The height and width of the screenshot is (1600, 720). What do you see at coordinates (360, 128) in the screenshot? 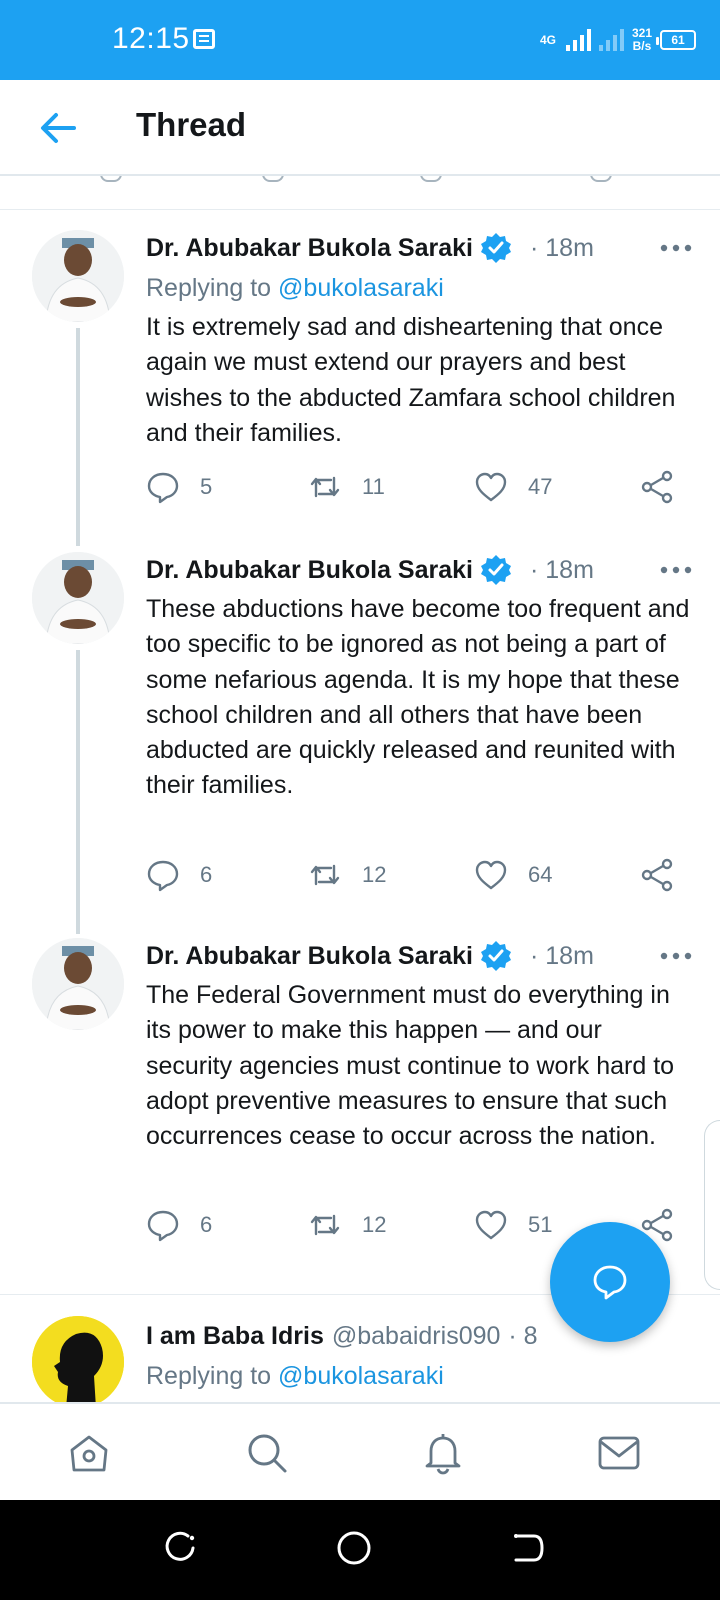
I see `thread-header: Thread` at bounding box center [360, 128].